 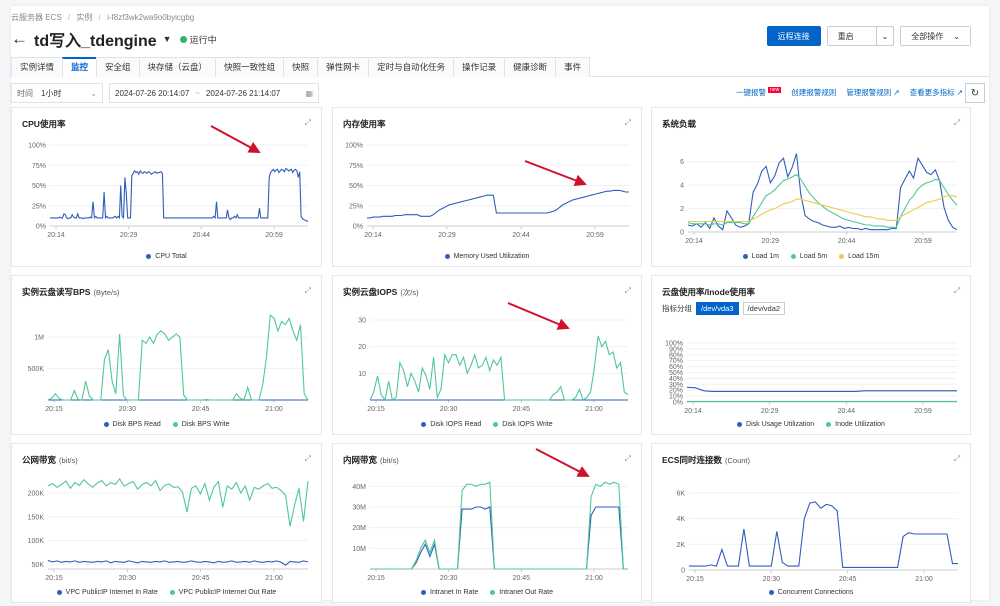 I want to click on tab-9: 健康诊断, so click(x=530, y=67).